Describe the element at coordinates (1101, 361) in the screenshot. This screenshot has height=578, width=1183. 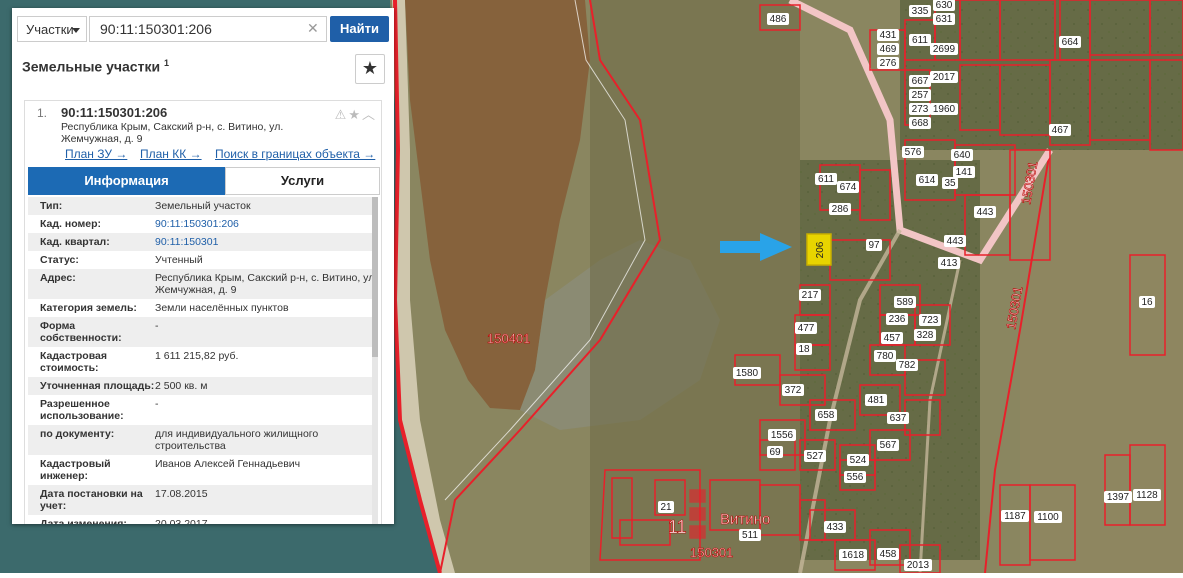
I see `field-east` at that location.